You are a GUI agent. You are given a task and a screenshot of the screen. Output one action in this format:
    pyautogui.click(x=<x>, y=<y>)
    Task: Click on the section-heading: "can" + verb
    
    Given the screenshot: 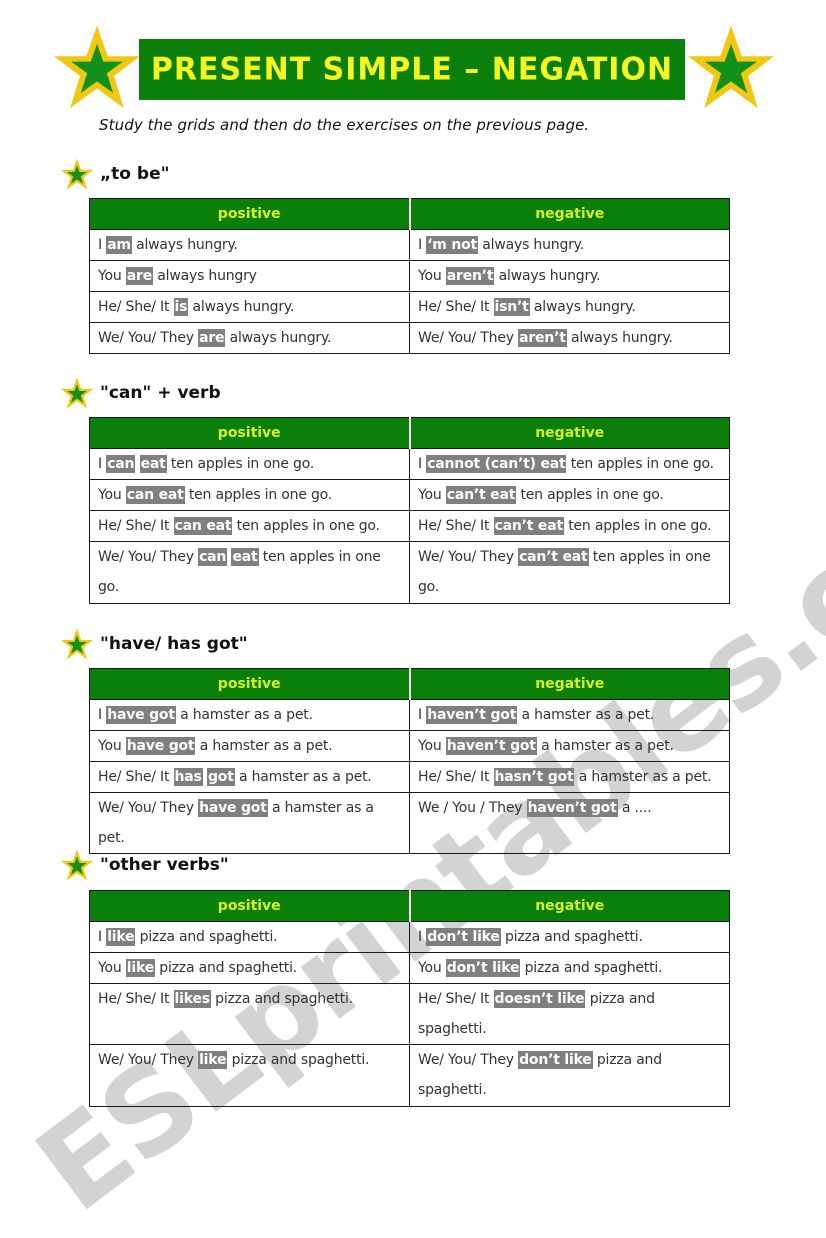 What is the action you would take?
    pyautogui.click(x=140, y=393)
    